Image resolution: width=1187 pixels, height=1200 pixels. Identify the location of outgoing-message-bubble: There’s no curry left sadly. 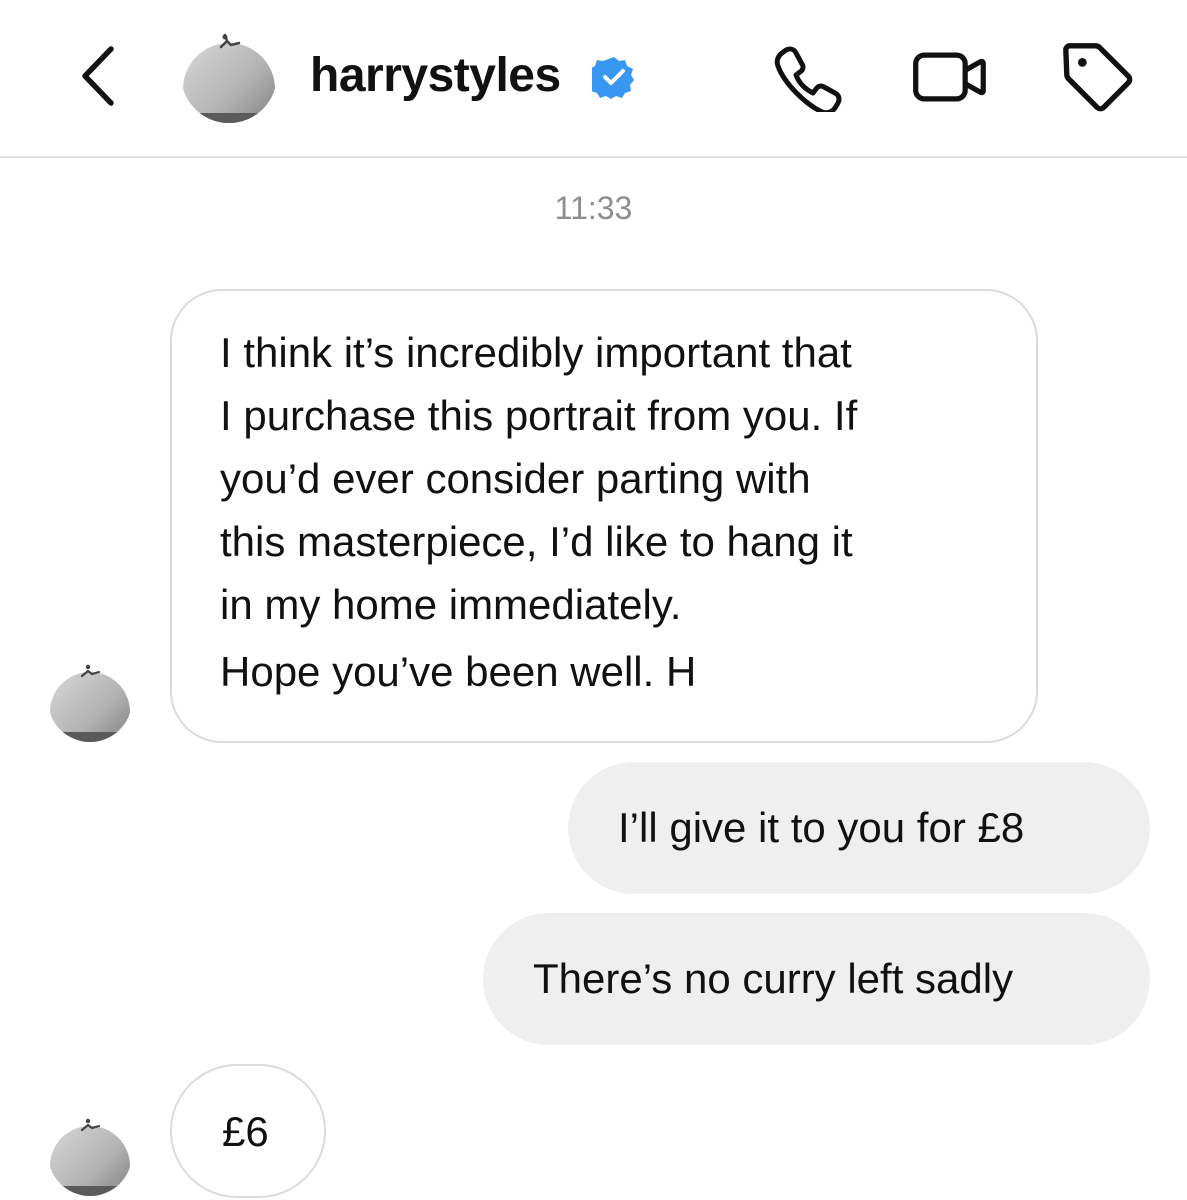
(816, 979).